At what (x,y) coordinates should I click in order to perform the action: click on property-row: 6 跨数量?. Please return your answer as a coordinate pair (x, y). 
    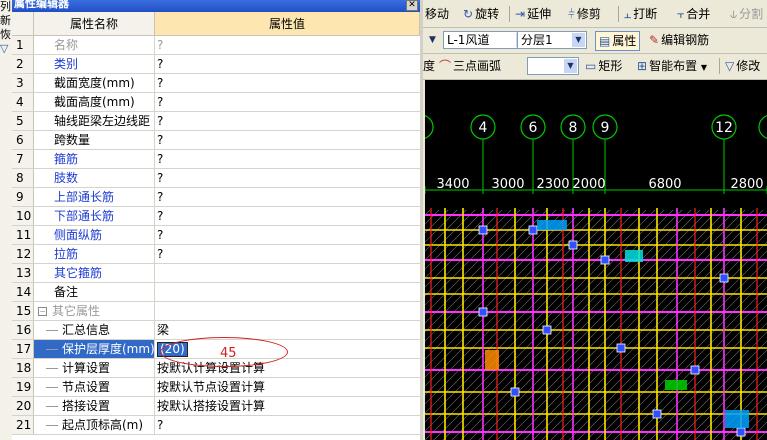
    Looking at the image, I should click on (216, 140).